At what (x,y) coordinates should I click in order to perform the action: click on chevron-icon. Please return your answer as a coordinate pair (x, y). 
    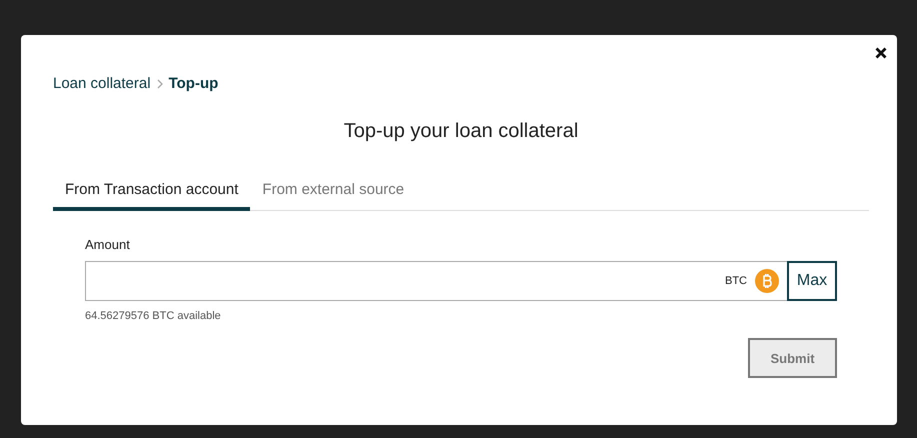
    Looking at the image, I should click on (159, 83).